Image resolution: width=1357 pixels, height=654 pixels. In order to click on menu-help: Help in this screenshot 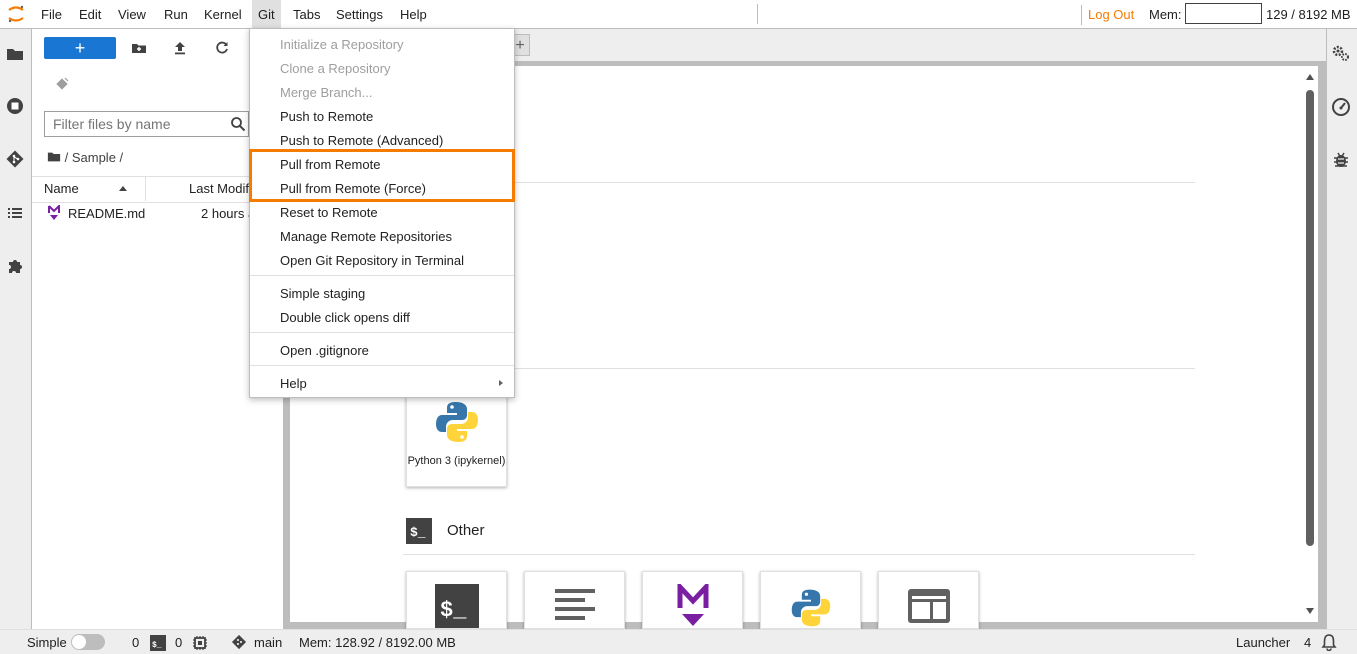, I will do `click(413, 14)`.